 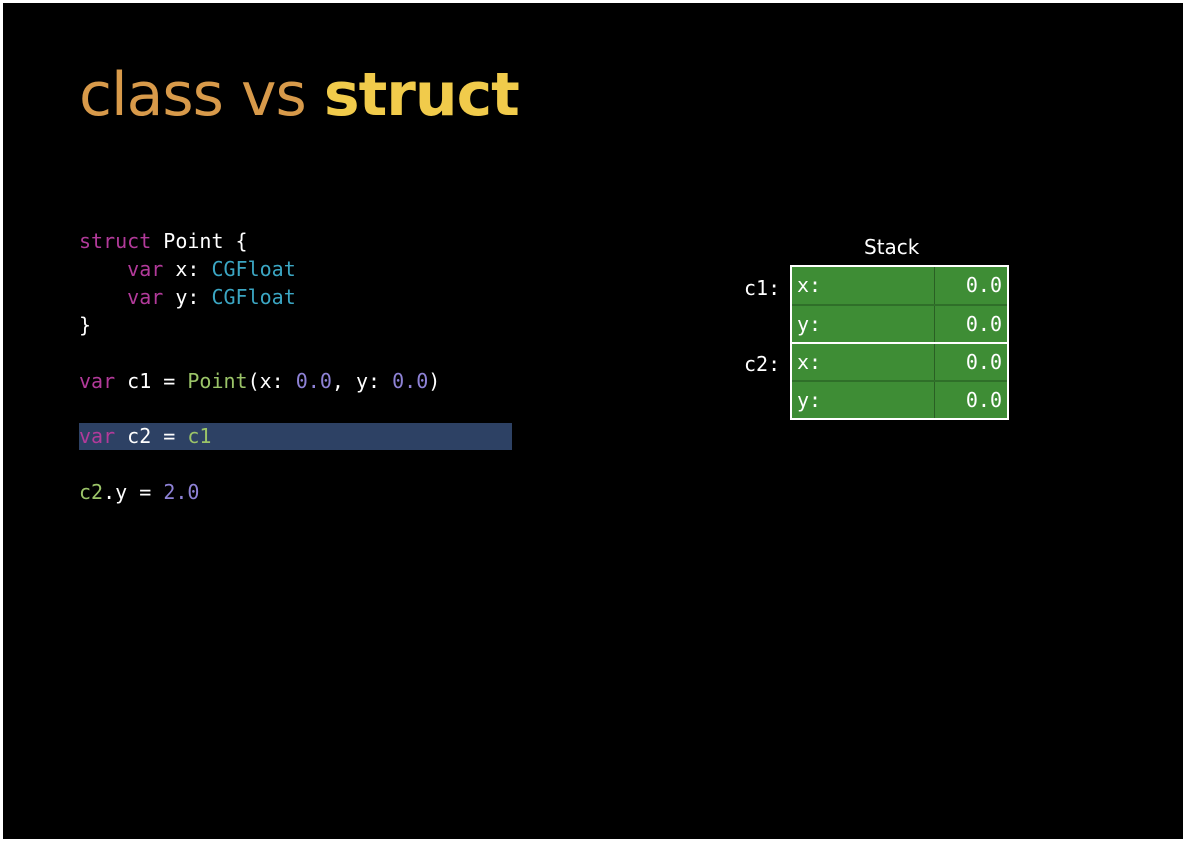 What do you see at coordinates (362, 381) in the screenshot?
I see `code-text: , y:` at bounding box center [362, 381].